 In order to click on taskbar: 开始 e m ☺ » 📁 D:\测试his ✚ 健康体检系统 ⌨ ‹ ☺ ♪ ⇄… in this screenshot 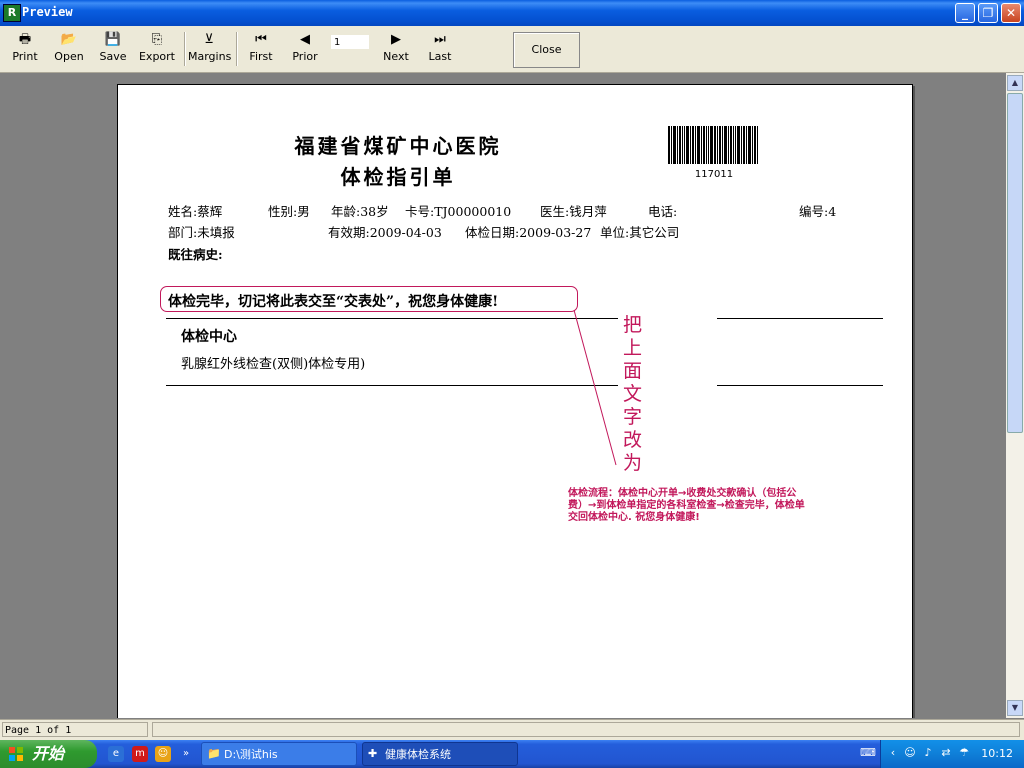, I will do `click(512, 754)`.